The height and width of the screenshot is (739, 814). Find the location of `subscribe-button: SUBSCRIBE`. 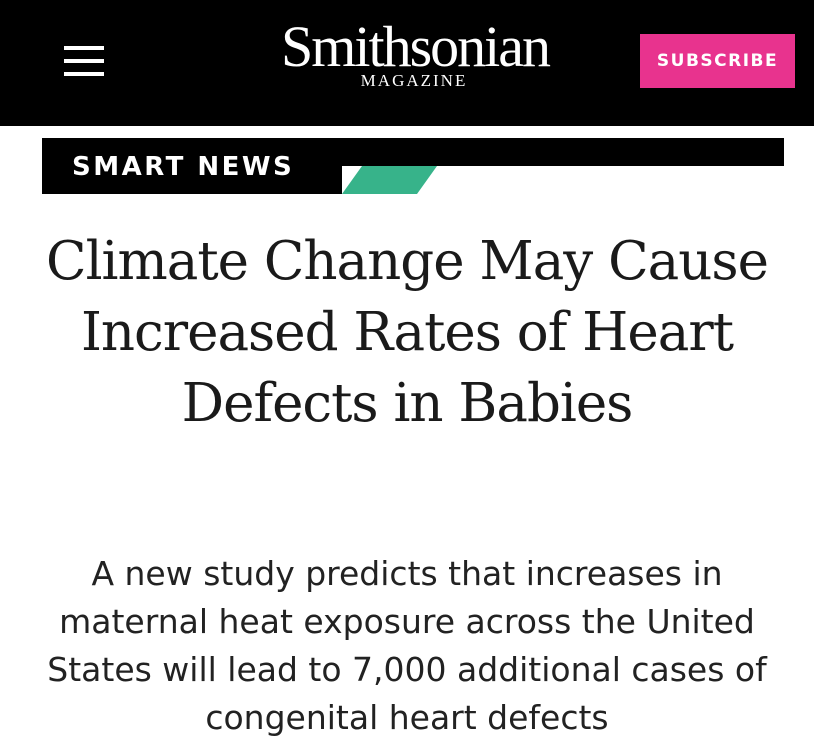

subscribe-button: SUBSCRIBE is located at coordinates (717, 61).